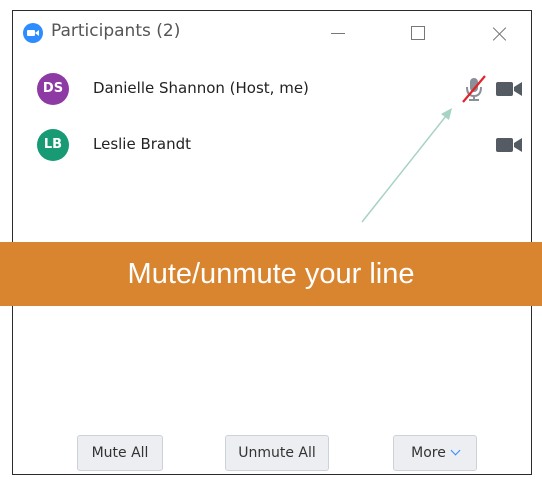  I want to click on maximize-icon, so click(418, 33).